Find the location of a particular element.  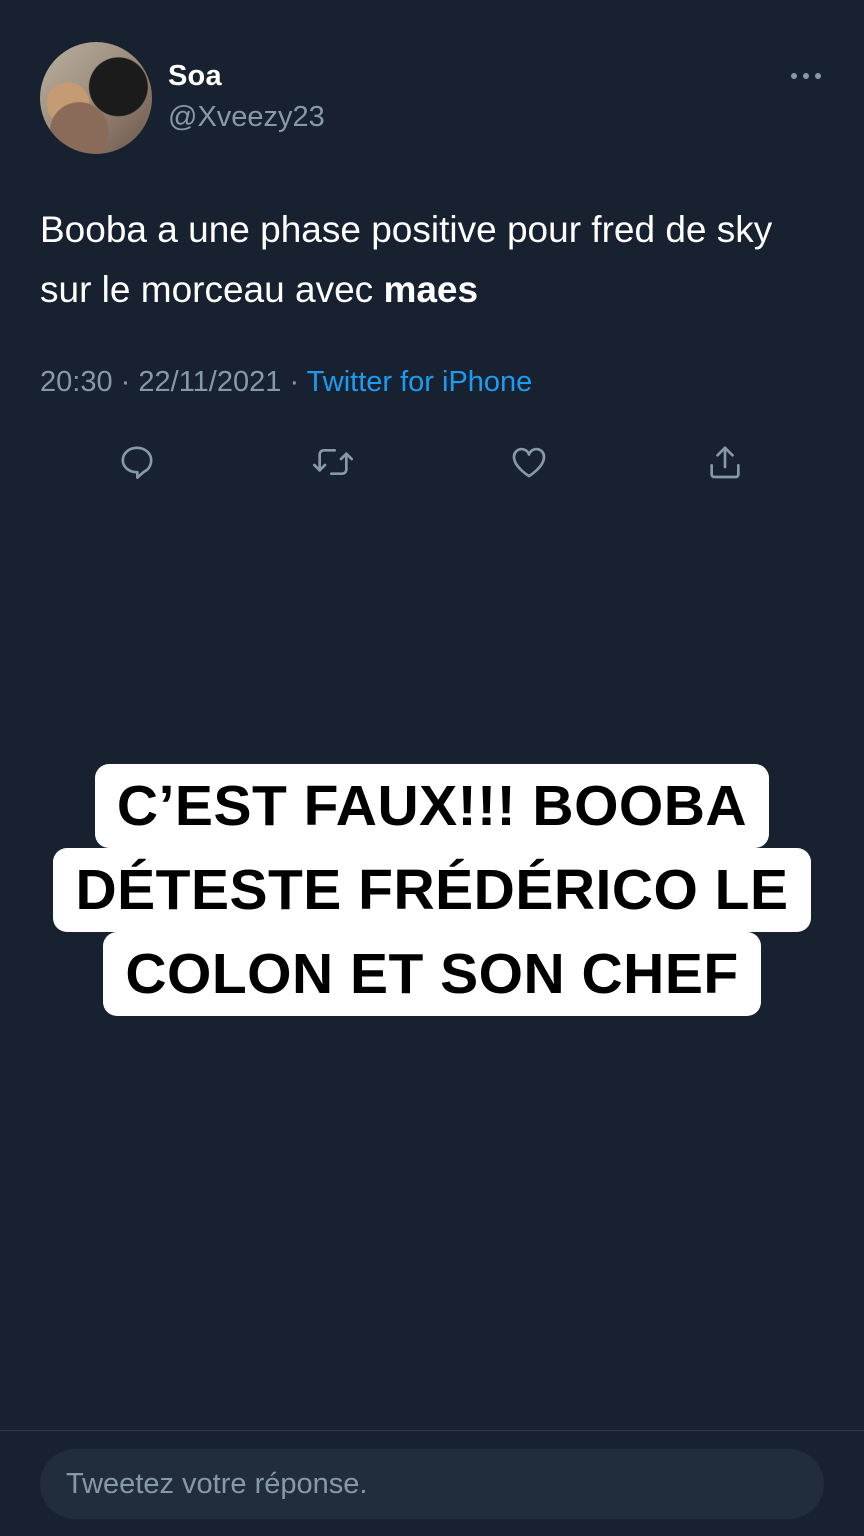

reply-bar: Tweetez votre réponse. is located at coordinates (432, 1483).